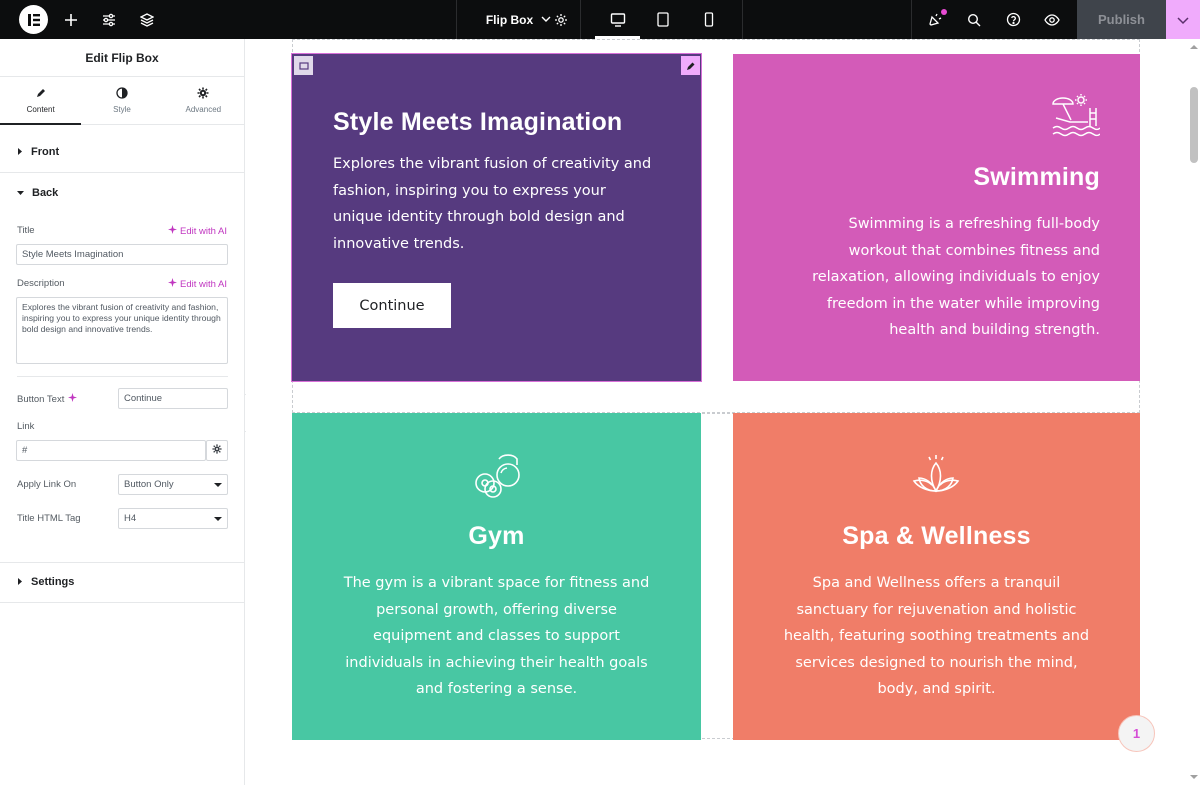 The height and width of the screenshot is (785, 1200). What do you see at coordinates (944, 12) in the screenshot?
I see `notification-dot` at bounding box center [944, 12].